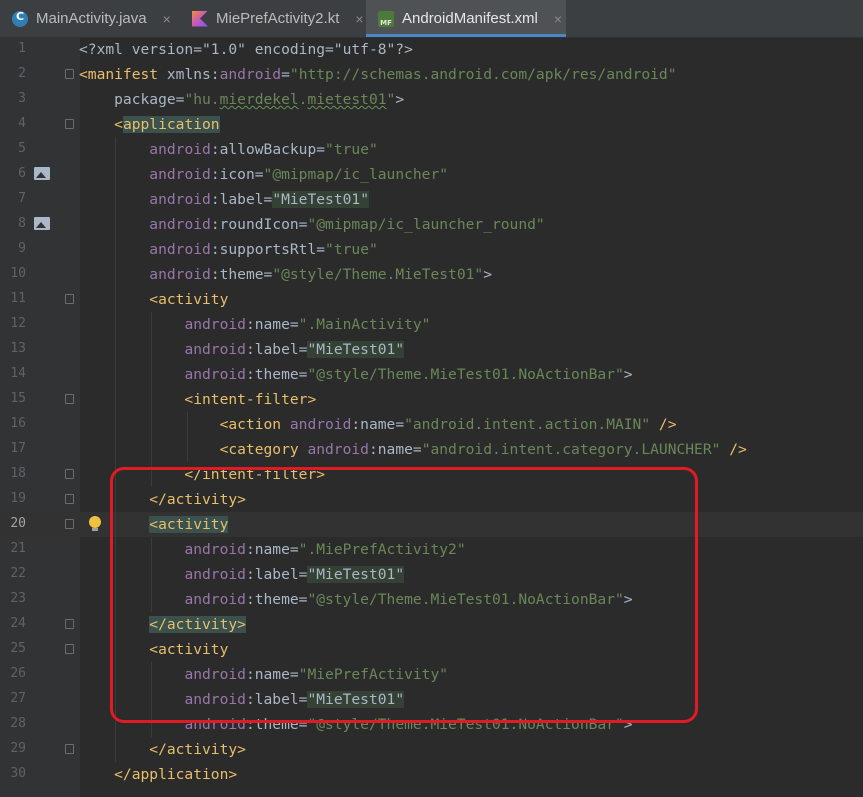  I want to click on code-token: "hu., so click(202, 99).